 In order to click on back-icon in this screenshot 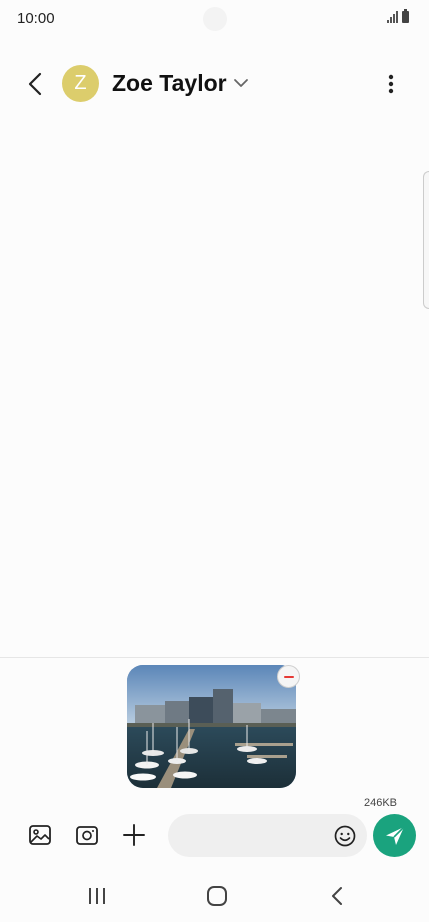, I will do `click(337, 896)`.